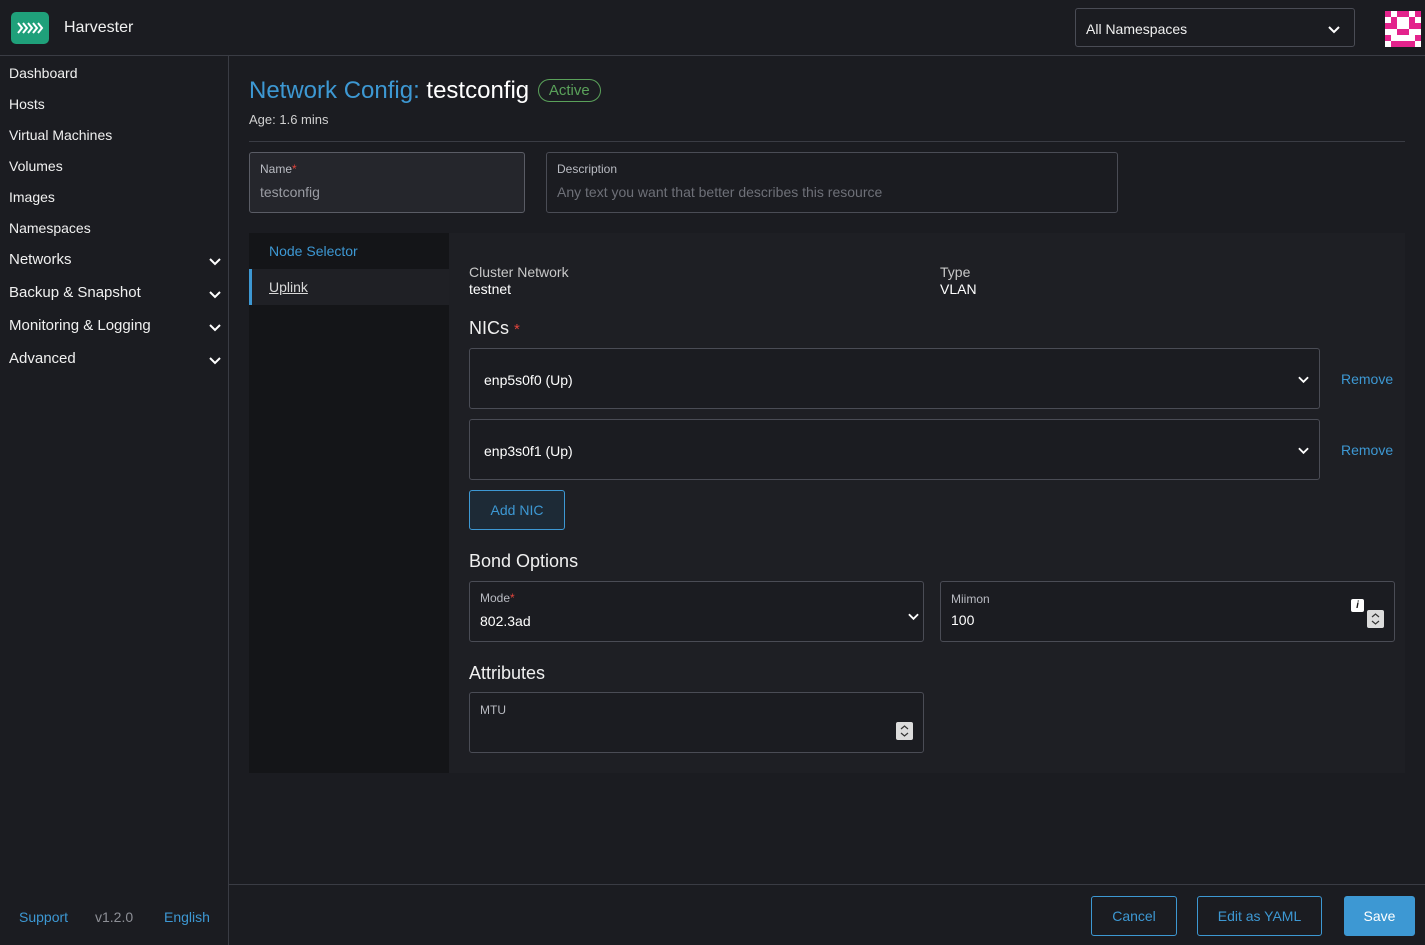 The height and width of the screenshot is (945, 1425). What do you see at coordinates (712, 28) in the screenshot?
I see `top-bar: Harvester All Namespaces` at bounding box center [712, 28].